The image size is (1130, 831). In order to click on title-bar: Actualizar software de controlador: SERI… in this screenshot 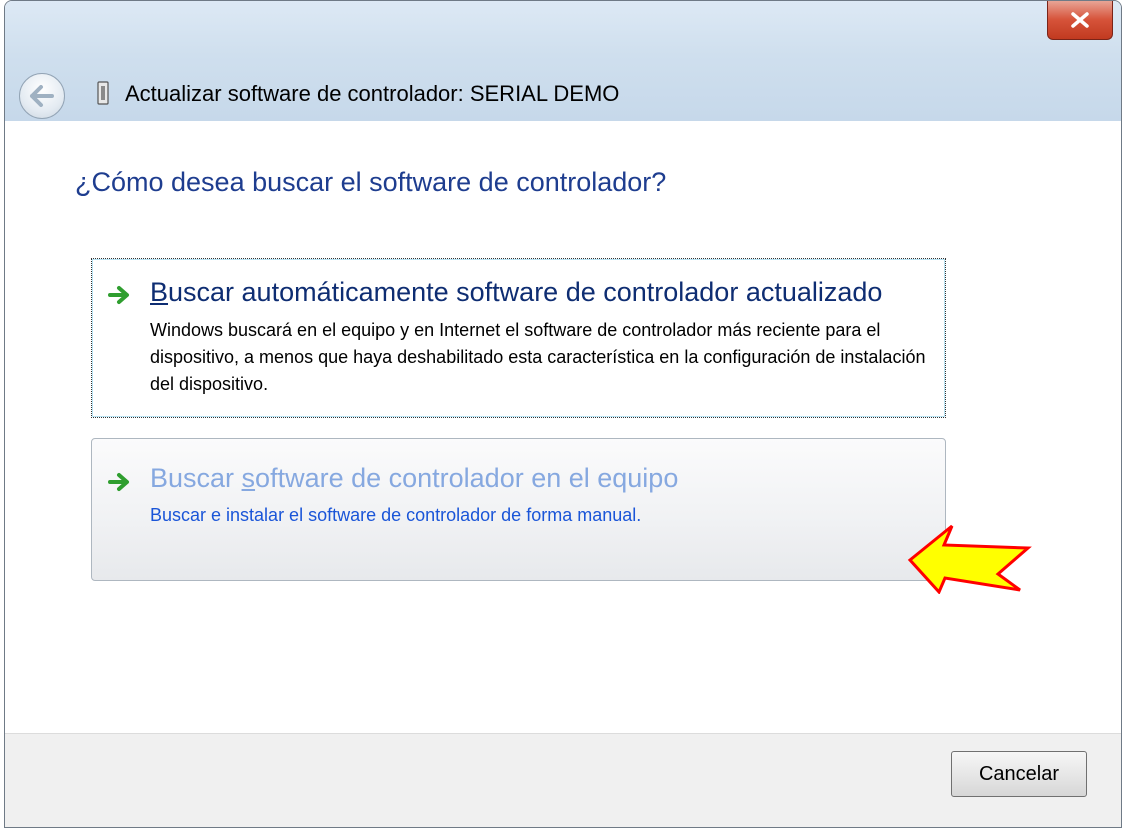, I will do `click(563, 61)`.